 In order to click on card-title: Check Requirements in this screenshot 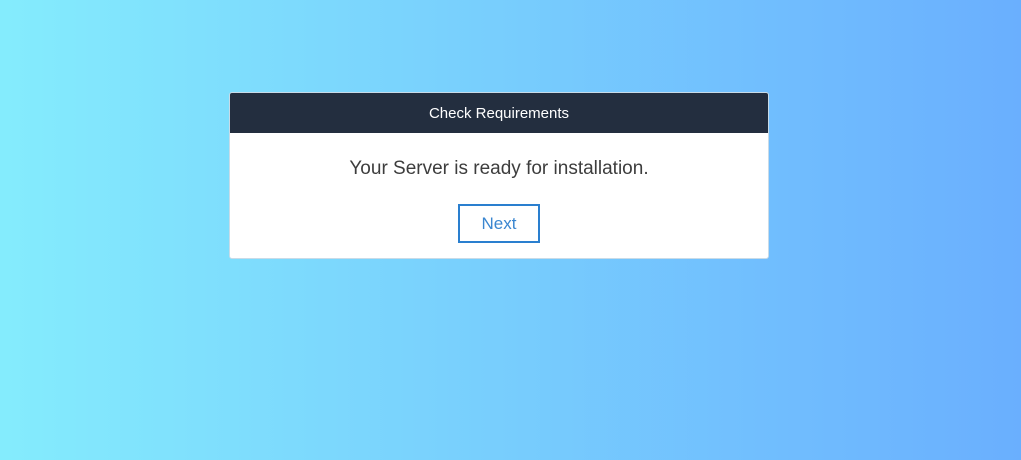, I will do `click(499, 113)`.